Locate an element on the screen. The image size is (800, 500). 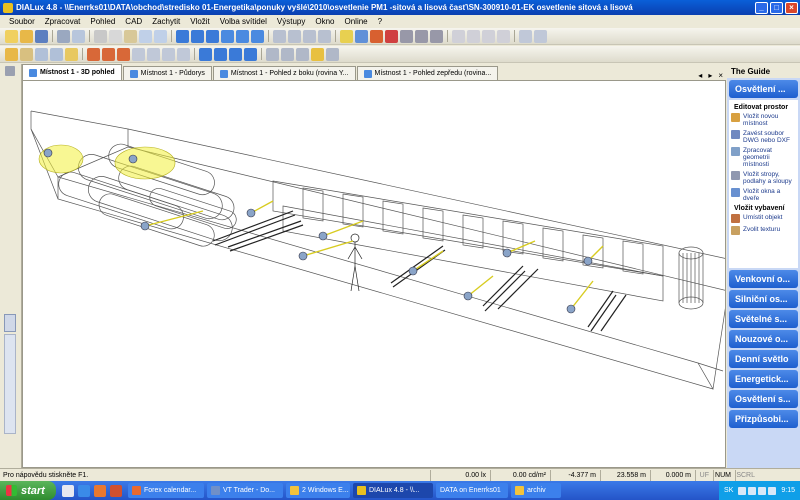
menu-zachytit: Zachytit is located at coordinates (166, 21).